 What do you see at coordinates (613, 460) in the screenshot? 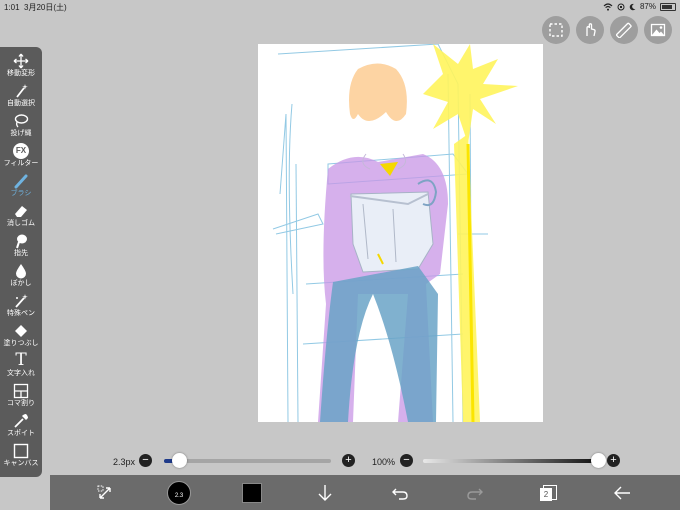
I see `opacity-increase-button: +` at bounding box center [613, 460].